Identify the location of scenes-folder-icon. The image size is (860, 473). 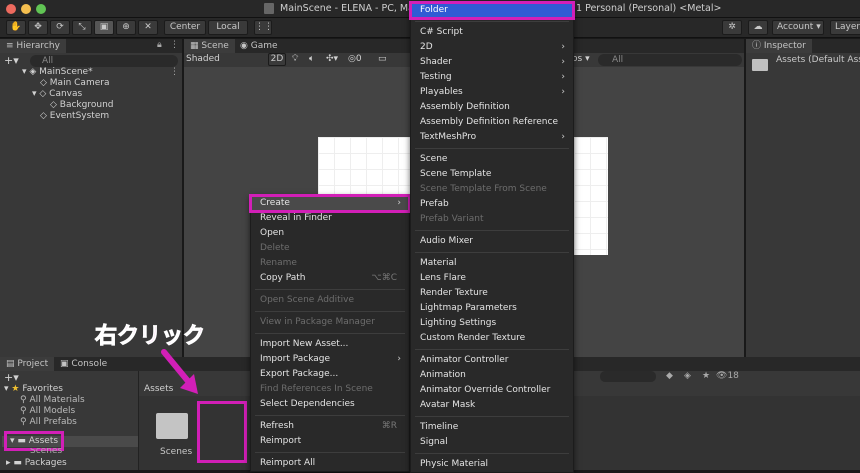
(172, 426).